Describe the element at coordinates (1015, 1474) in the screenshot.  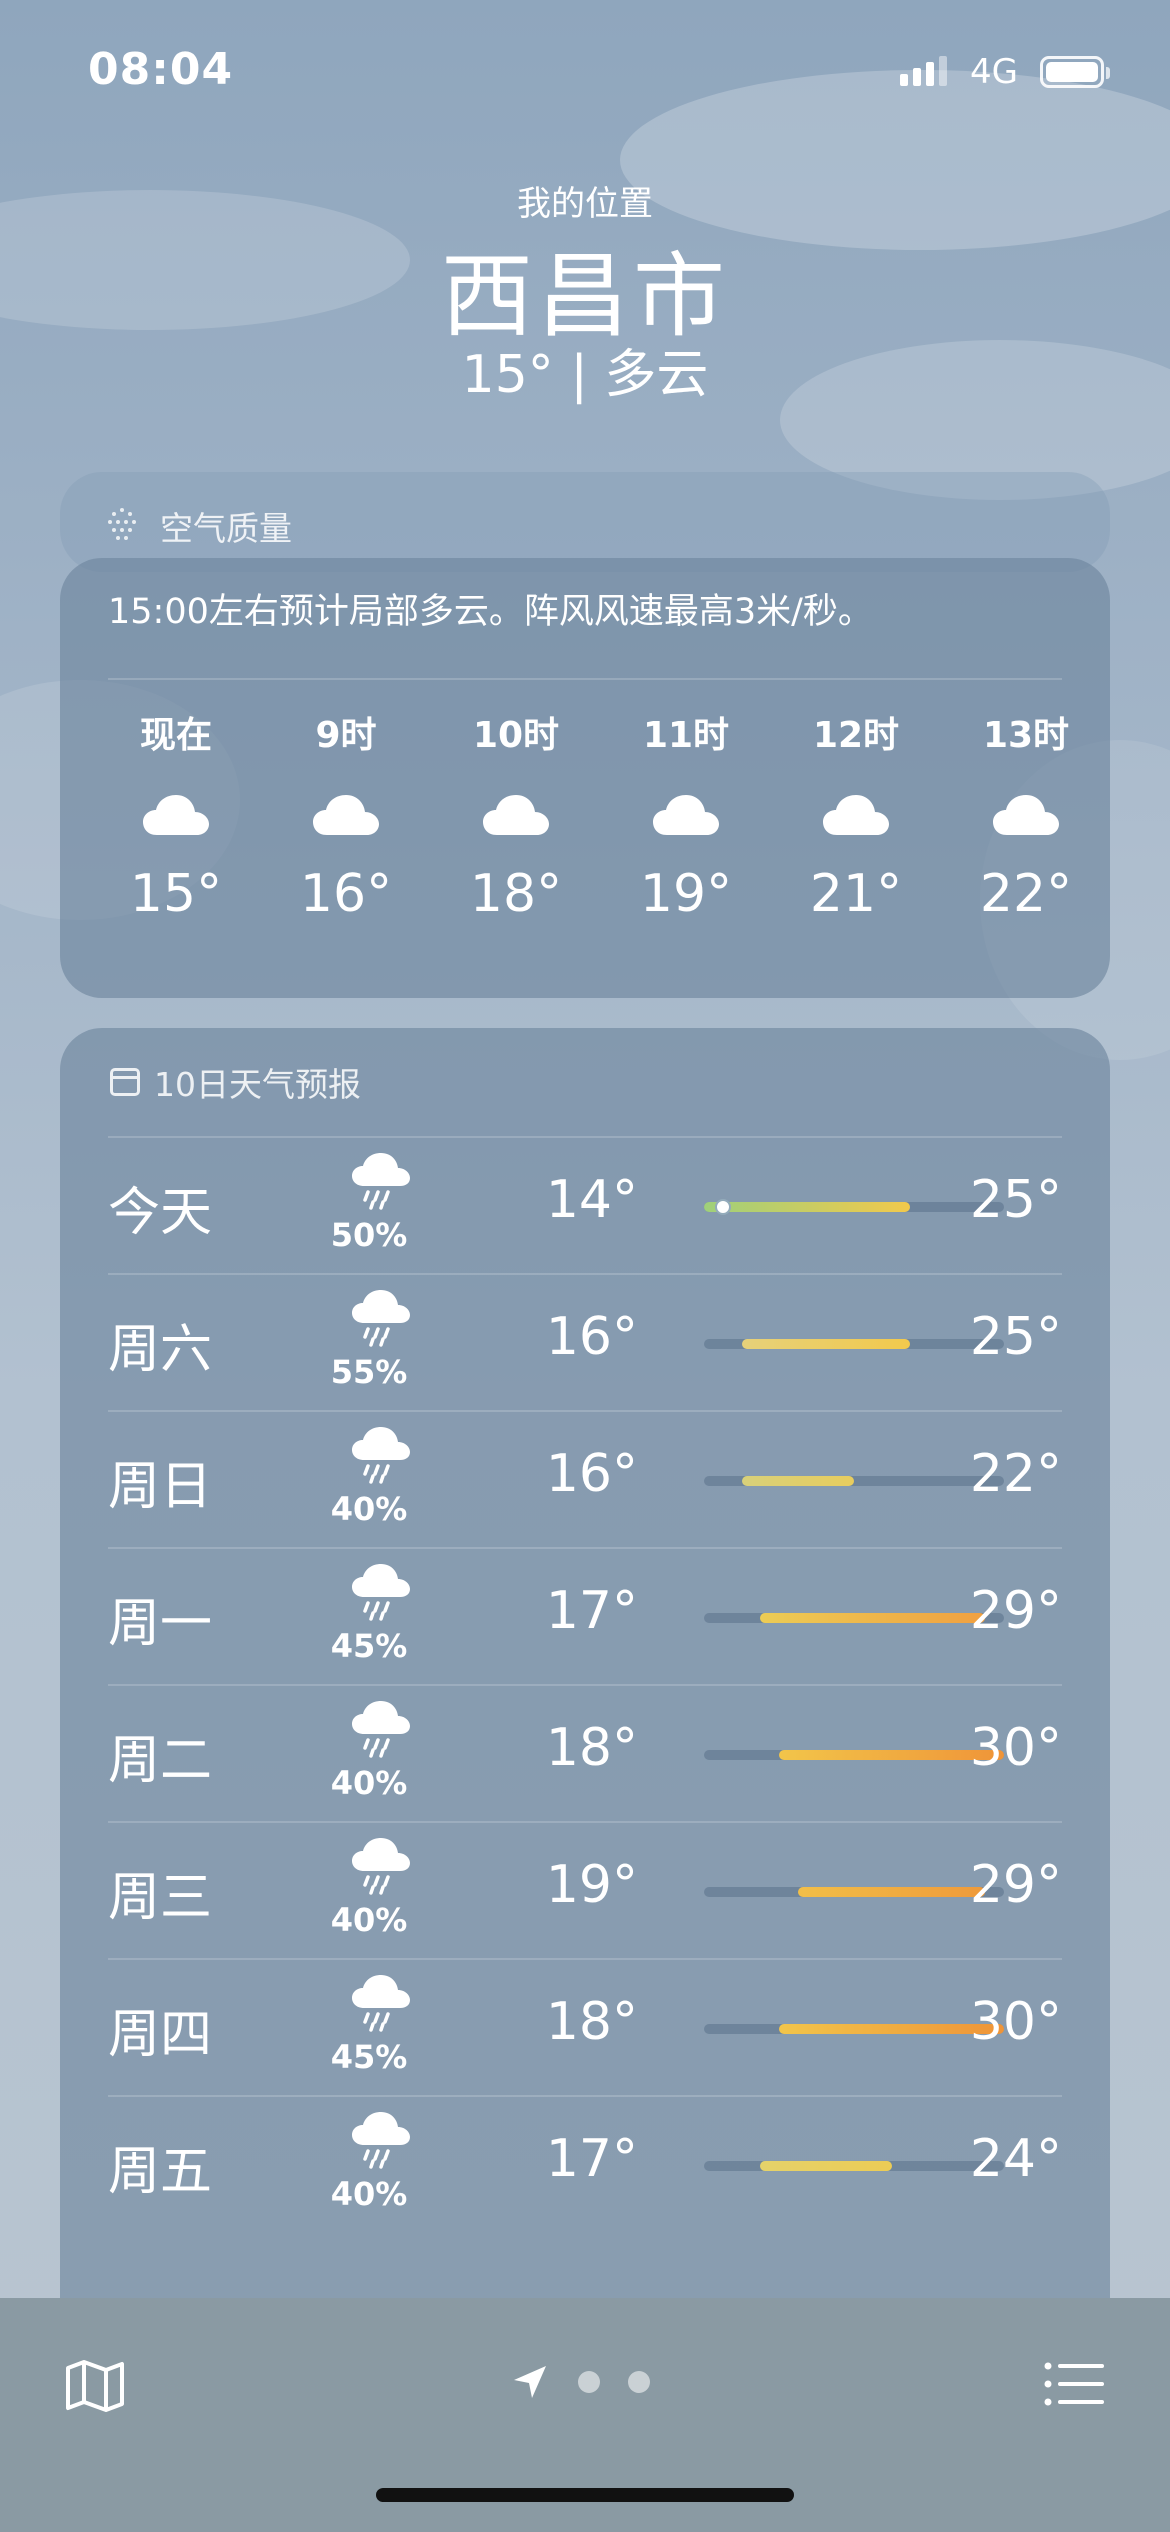
I see `high-temp: 22°` at that location.